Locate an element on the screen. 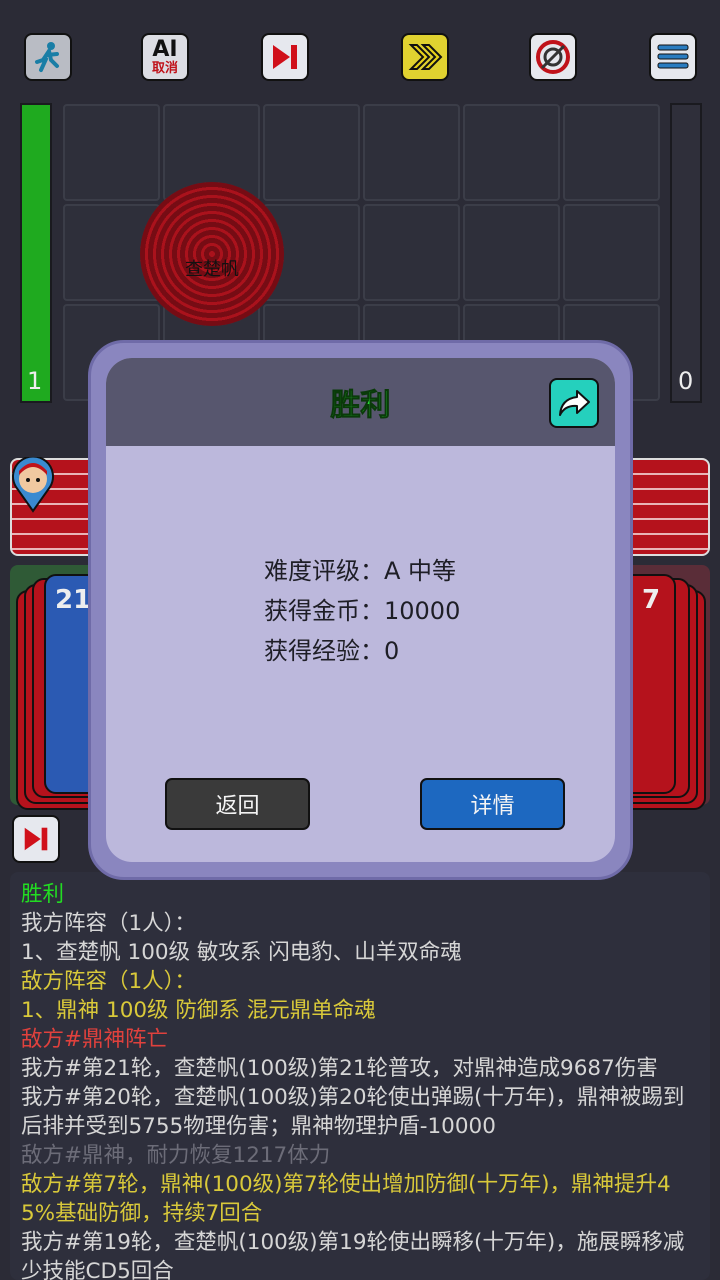  dialog-title: 胜利 is located at coordinates (360, 406).